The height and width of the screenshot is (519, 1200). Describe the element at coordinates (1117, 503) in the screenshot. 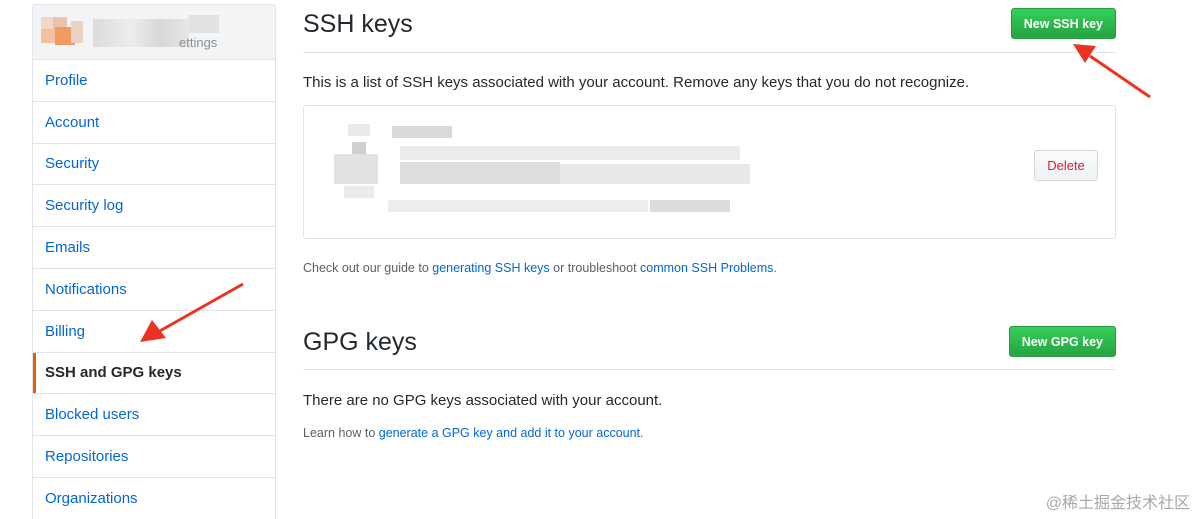

I see `watermark: @稀土掘金技术社区` at that location.